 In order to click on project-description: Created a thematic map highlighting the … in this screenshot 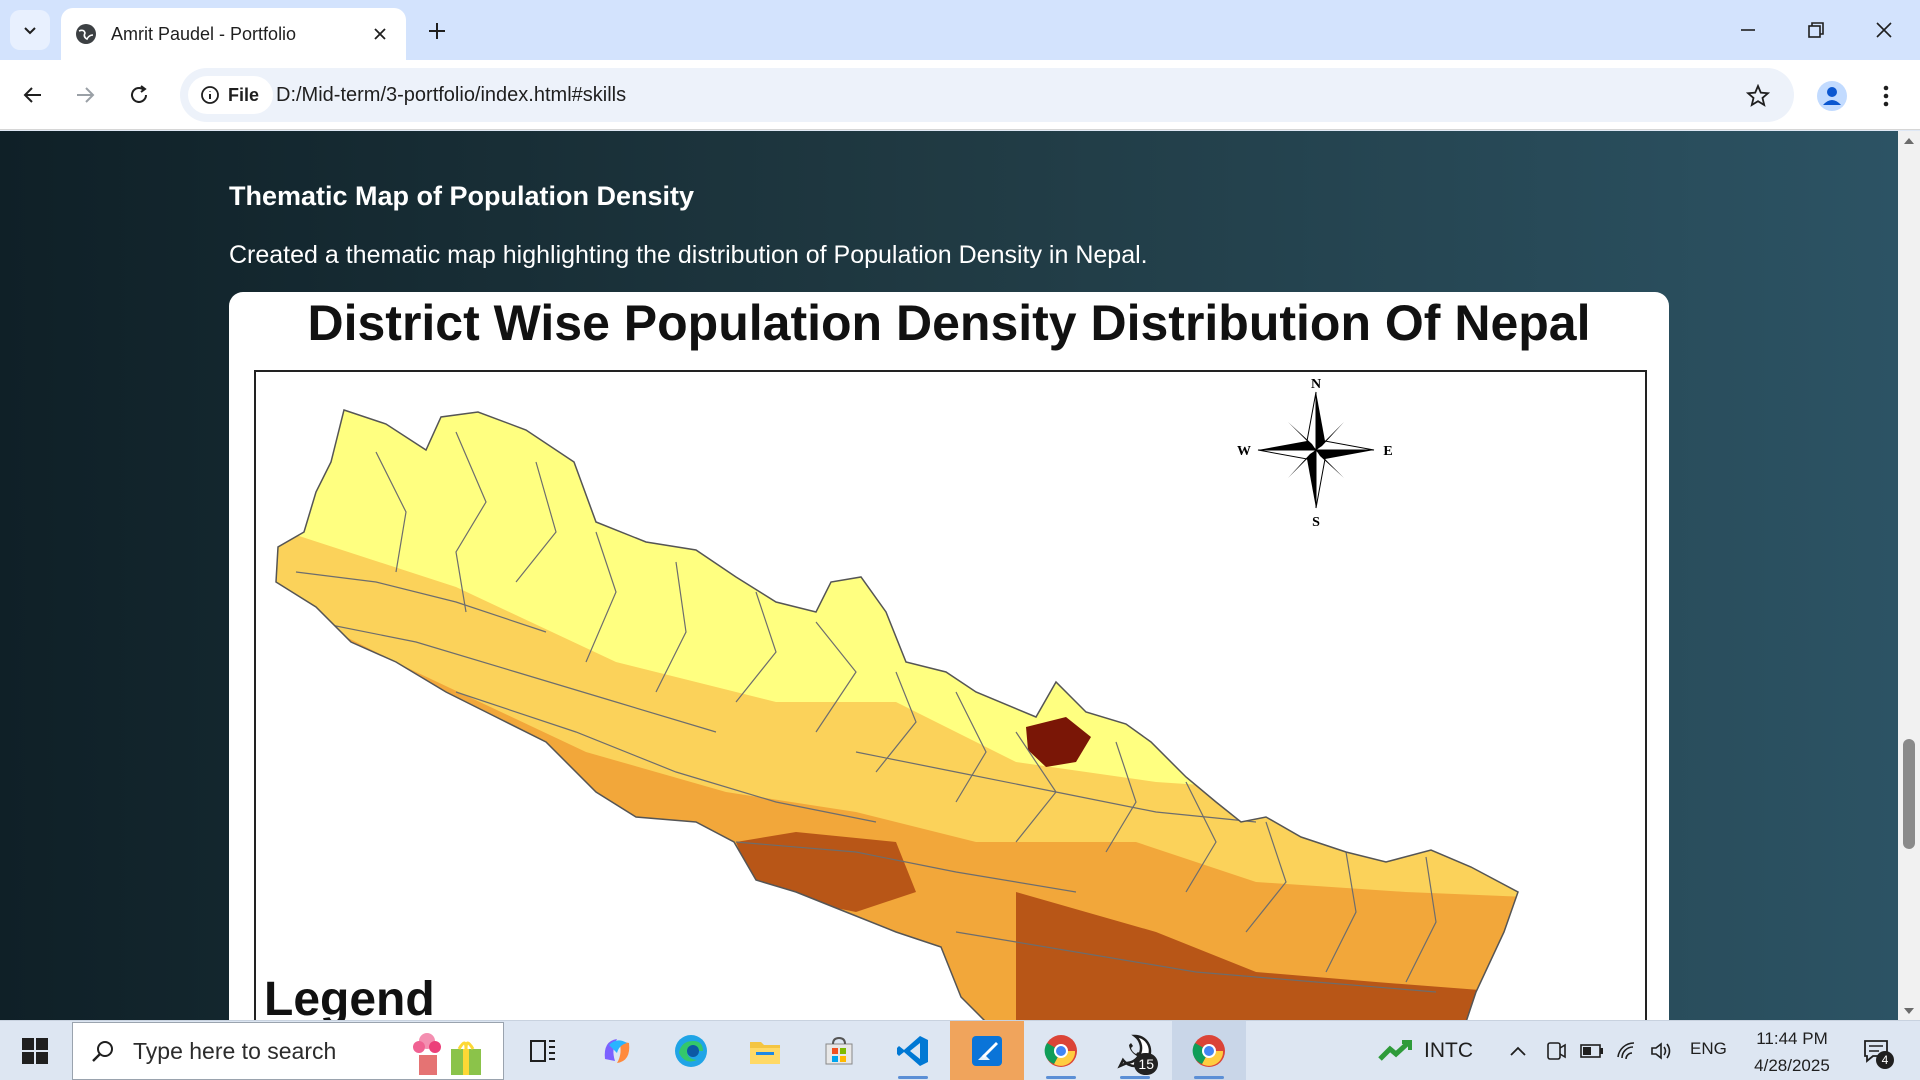, I will do `click(688, 255)`.